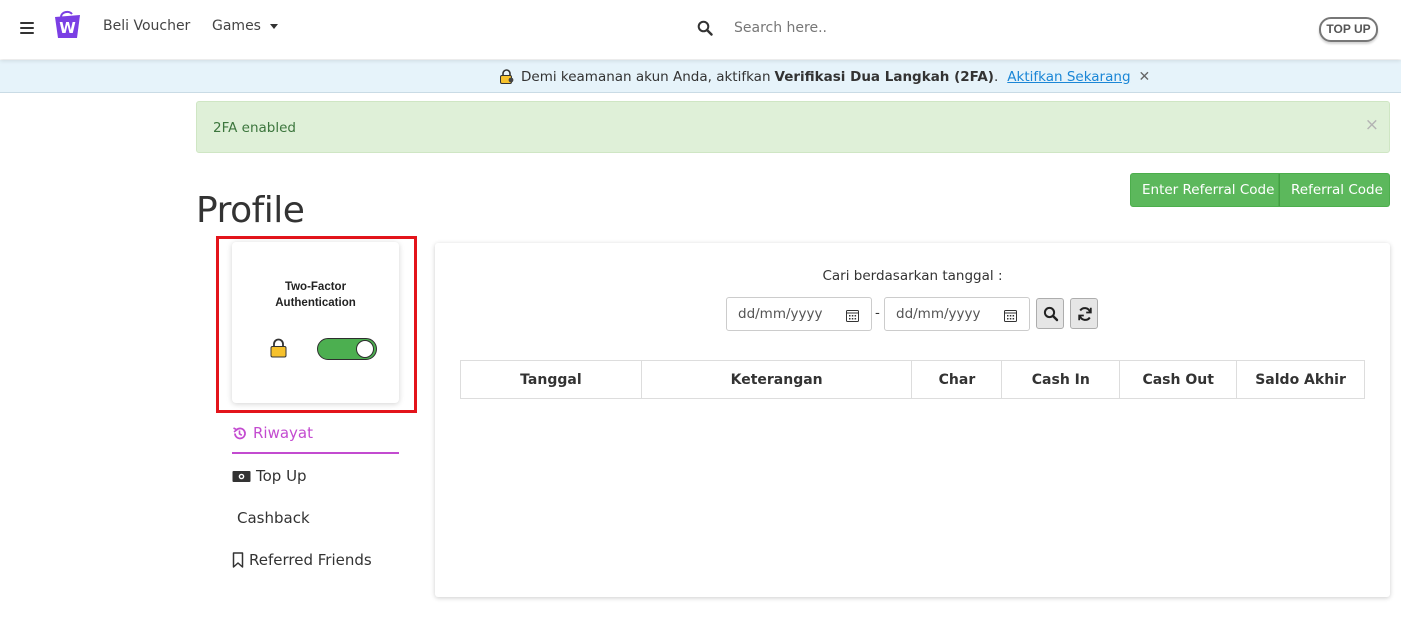 This screenshot has width=1401, height=623. I want to click on nav-beli-voucher: Beli Voucher, so click(146, 26).